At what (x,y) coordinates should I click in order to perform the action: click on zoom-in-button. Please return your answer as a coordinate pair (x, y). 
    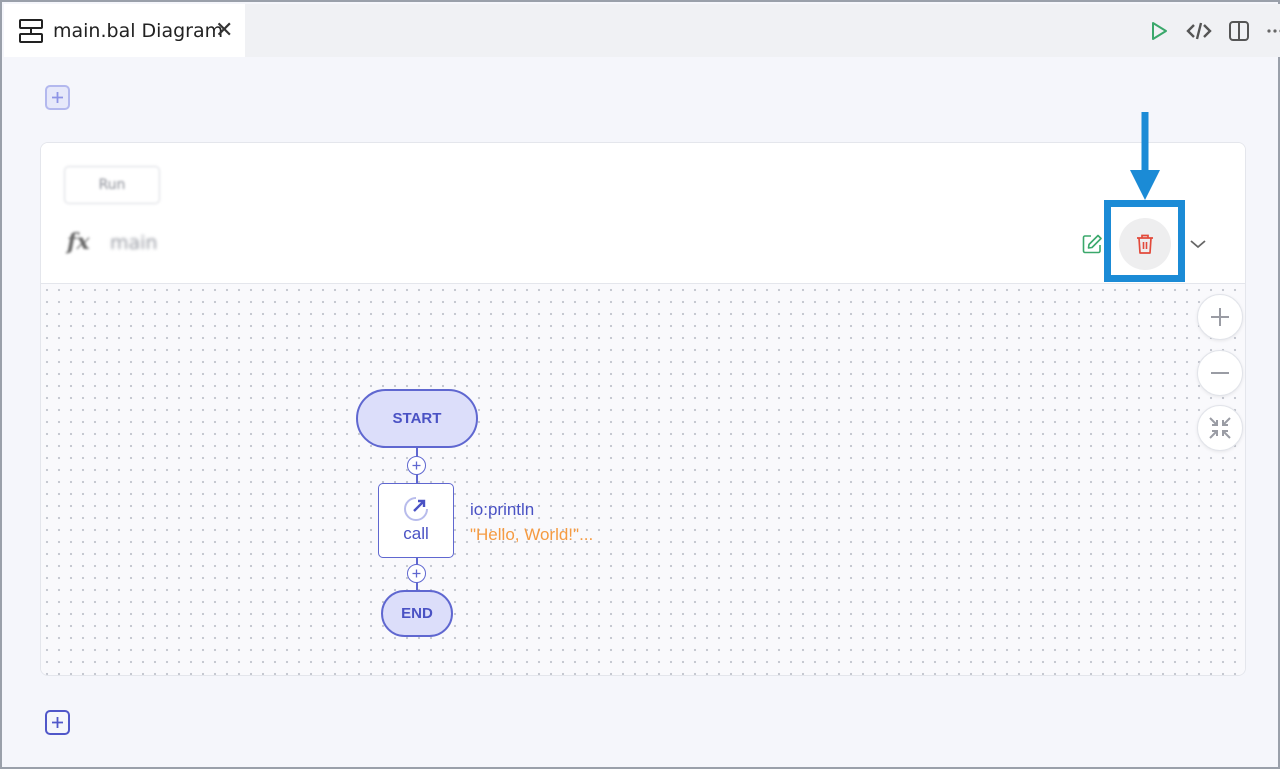
    Looking at the image, I should click on (1220, 317).